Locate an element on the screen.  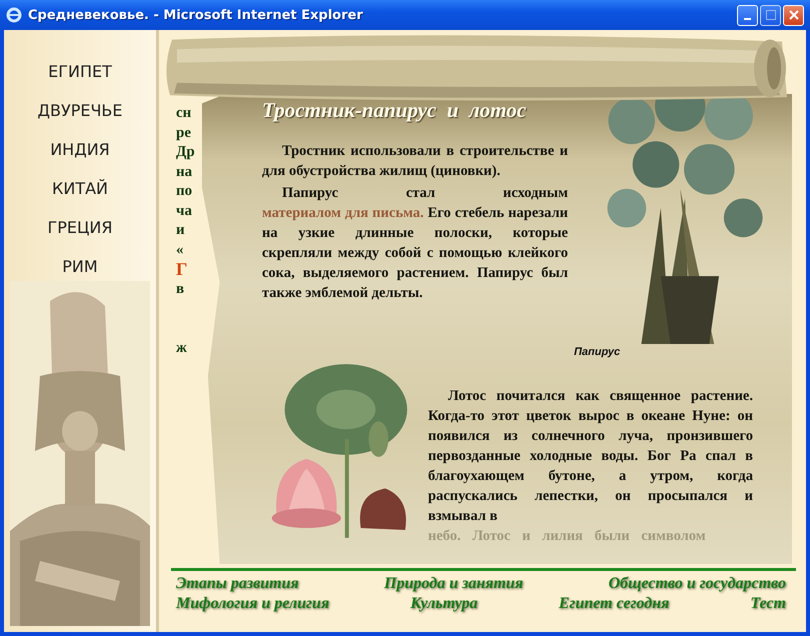
text-fragment: сн is located at coordinates (184, 113).